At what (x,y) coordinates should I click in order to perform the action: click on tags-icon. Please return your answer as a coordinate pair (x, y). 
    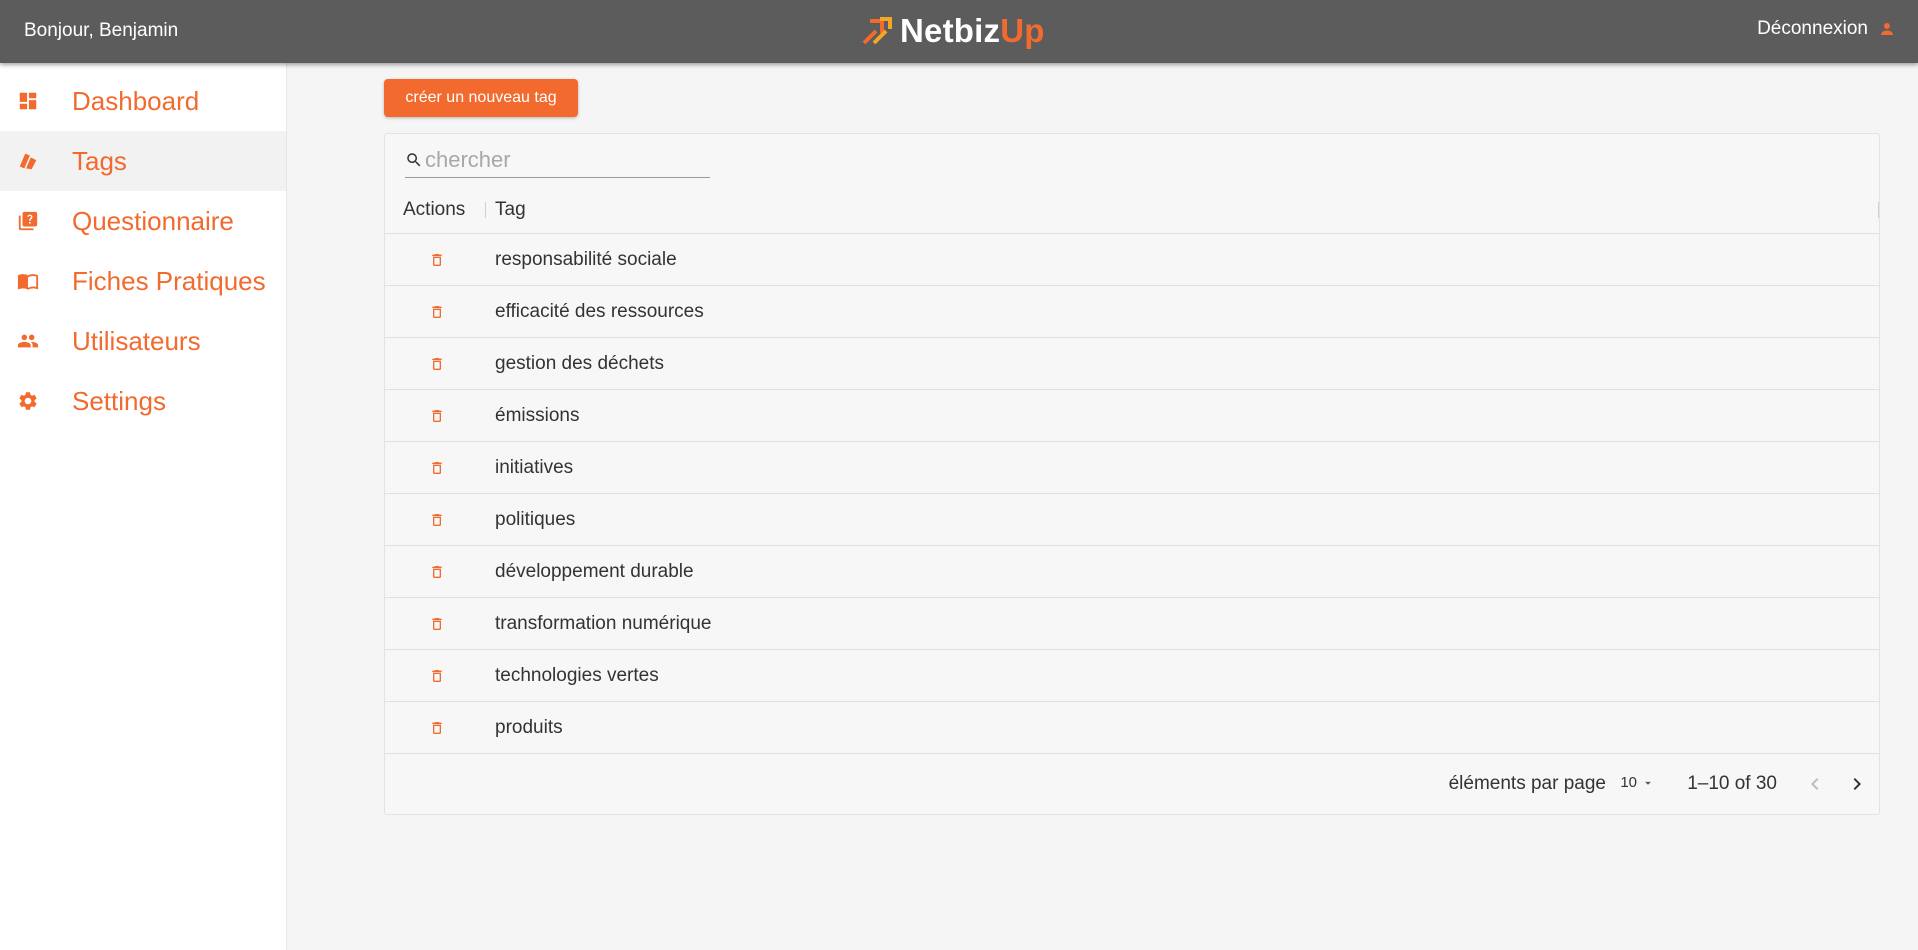
    Looking at the image, I should click on (28, 161).